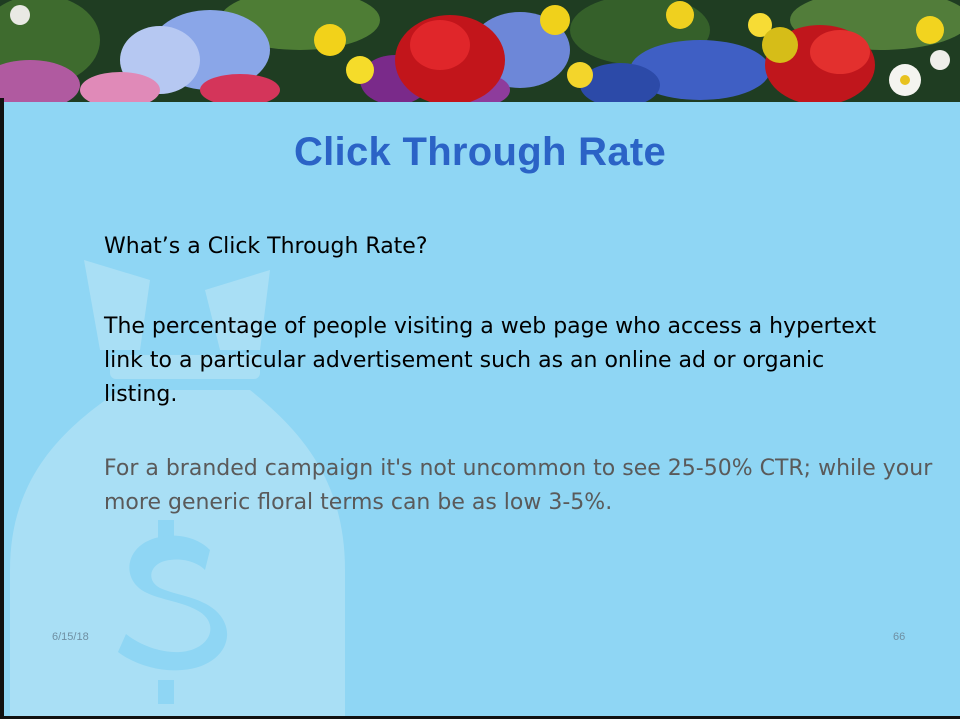 The height and width of the screenshot is (719, 960). What do you see at coordinates (480, 51) in the screenshot?
I see `flower-banner-image` at bounding box center [480, 51].